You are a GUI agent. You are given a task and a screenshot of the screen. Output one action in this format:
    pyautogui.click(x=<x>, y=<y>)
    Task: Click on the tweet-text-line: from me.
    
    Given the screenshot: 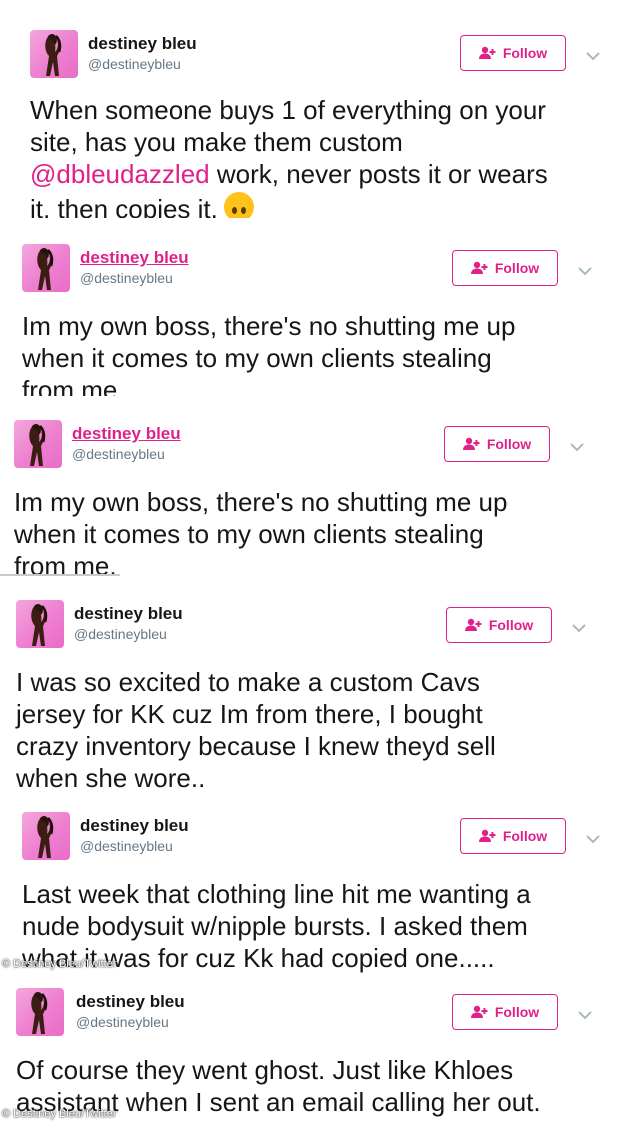 What is the action you would take?
    pyautogui.click(x=73, y=385)
    